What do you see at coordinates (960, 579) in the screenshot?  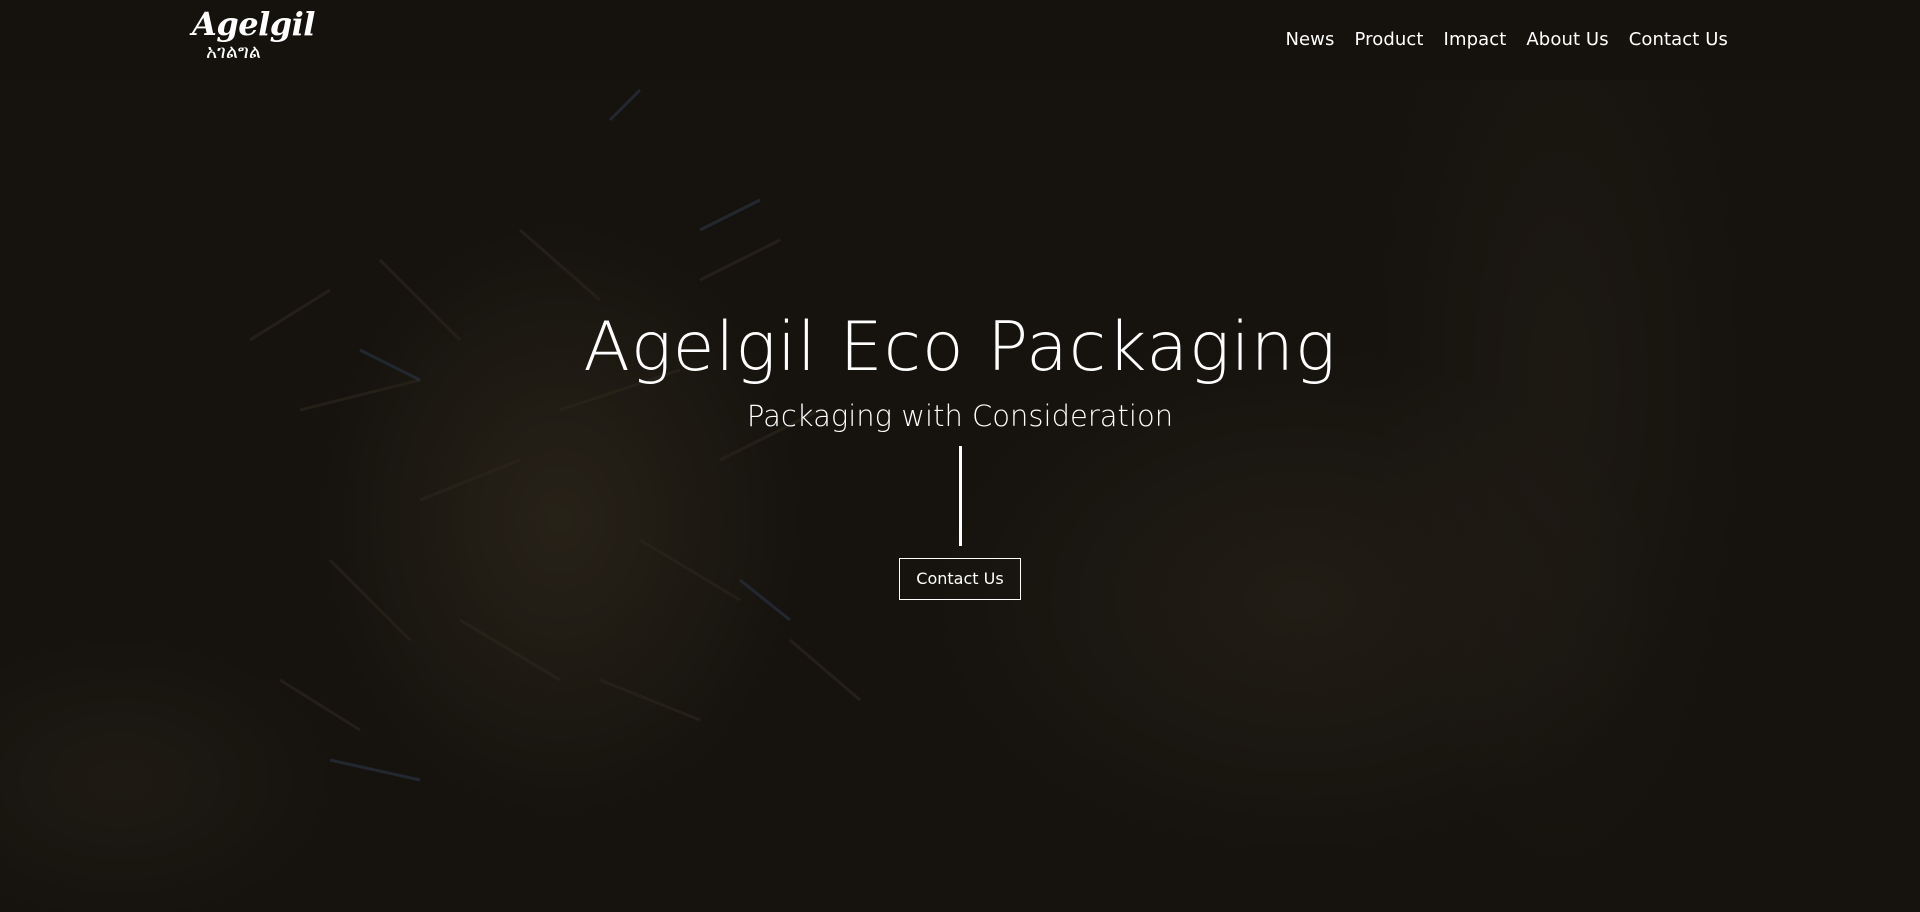 I see `contact-us-button: Contact Us` at bounding box center [960, 579].